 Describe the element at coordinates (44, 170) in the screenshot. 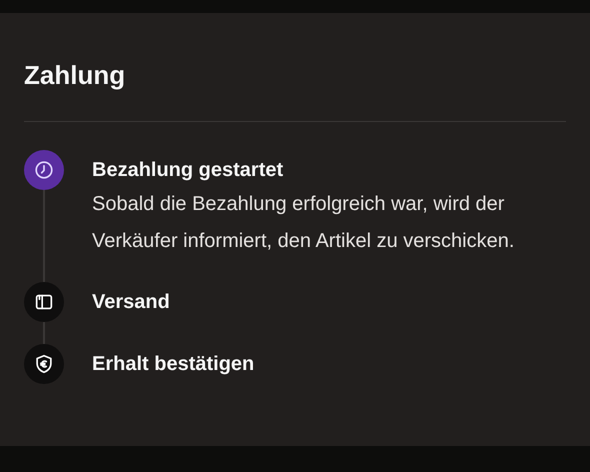

I see `clock-icon` at that location.